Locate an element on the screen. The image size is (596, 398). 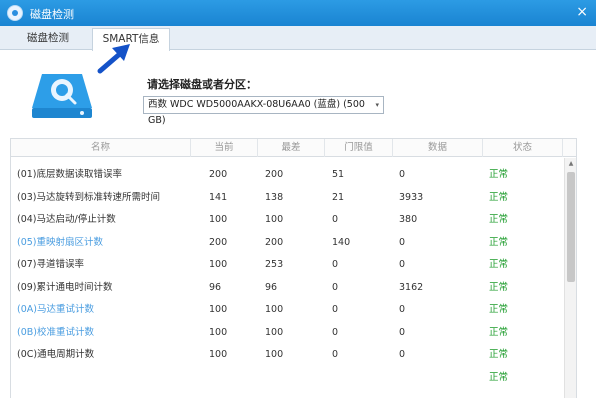
disk-select-label: 请选择磁盘或者分区： is located at coordinates (202, 84).